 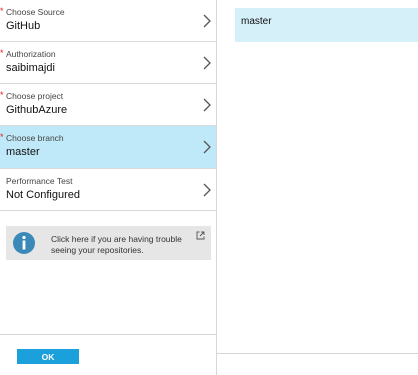 What do you see at coordinates (200, 235) in the screenshot?
I see `external-link-icon` at bounding box center [200, 235].